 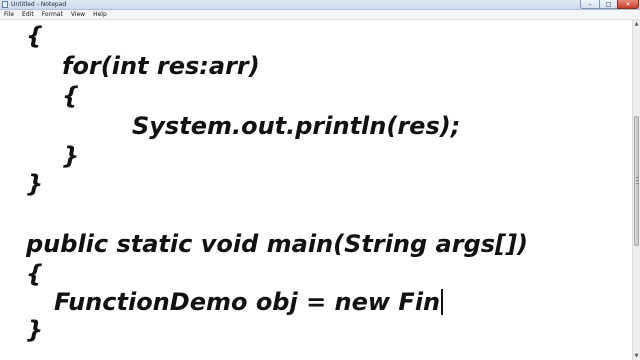 I want to click on text-caret, so click(x=442, y=302).